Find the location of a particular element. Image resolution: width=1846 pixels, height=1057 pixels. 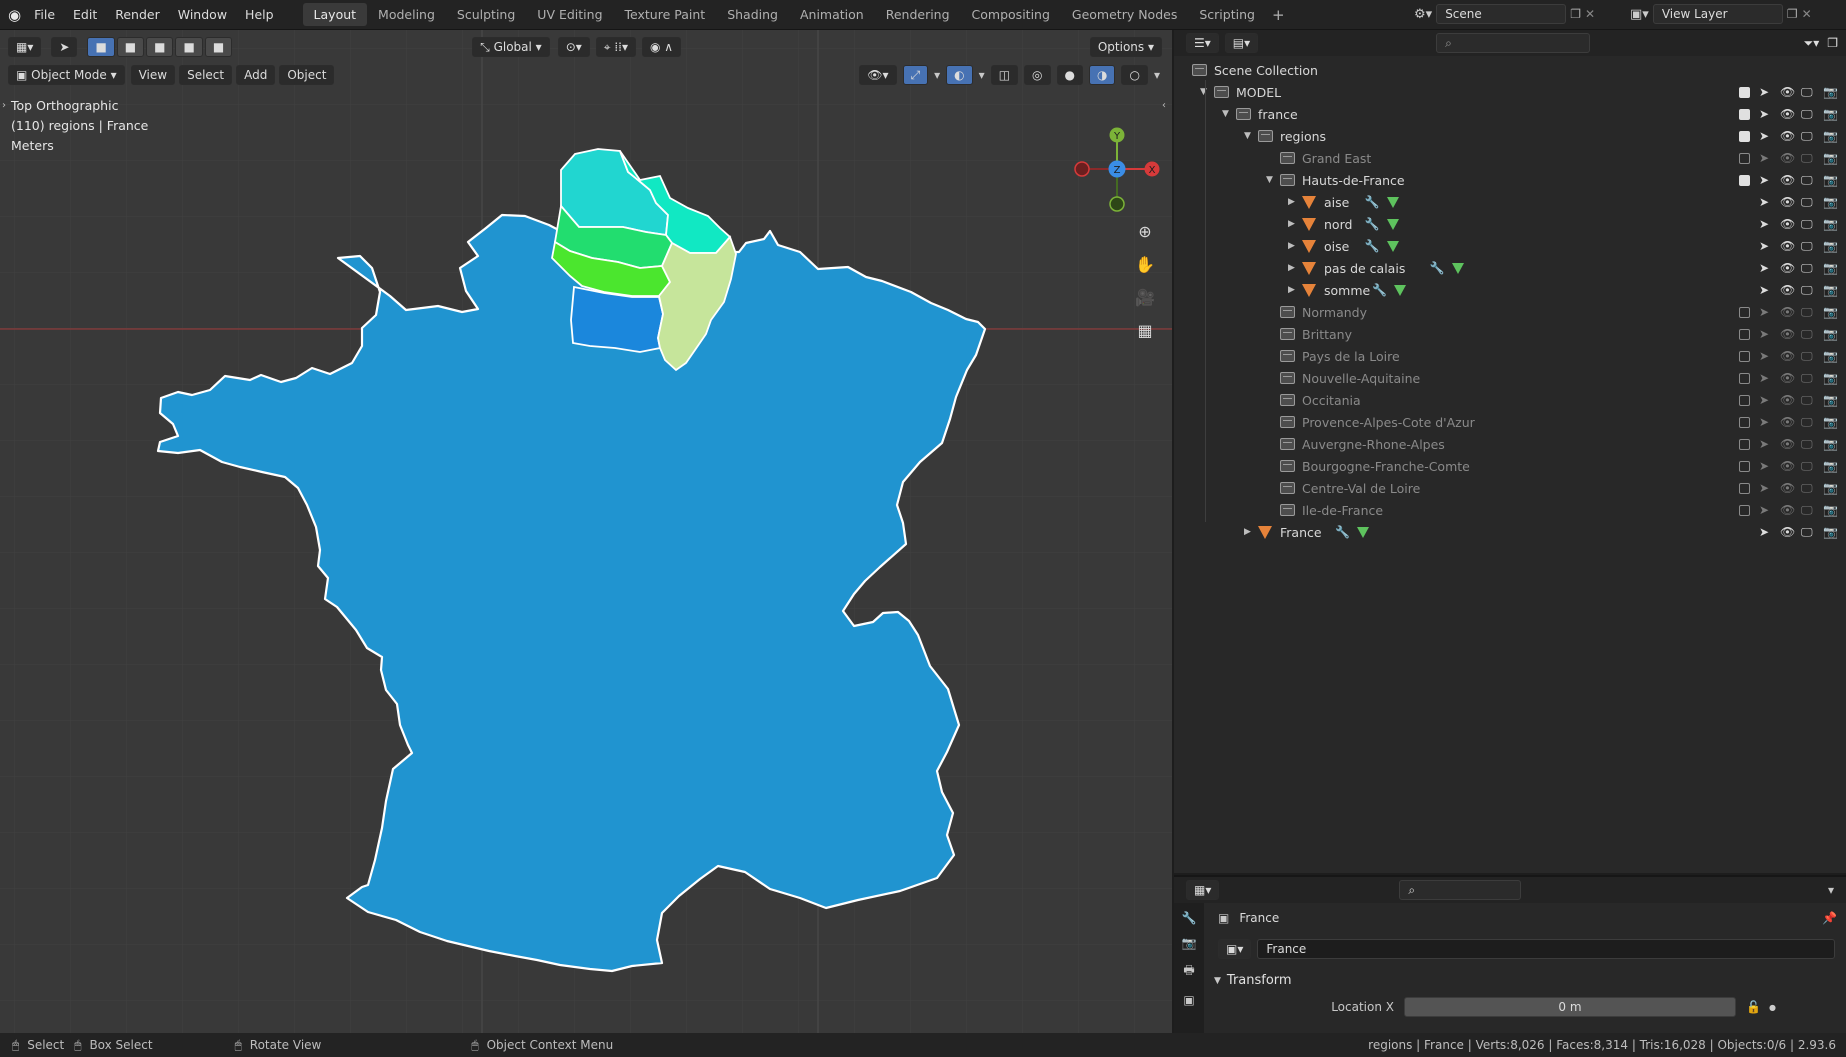

outliner-row-occitania: Occitania ➤ 👁 🖵 📷 is located at coordinates (1510, 400).